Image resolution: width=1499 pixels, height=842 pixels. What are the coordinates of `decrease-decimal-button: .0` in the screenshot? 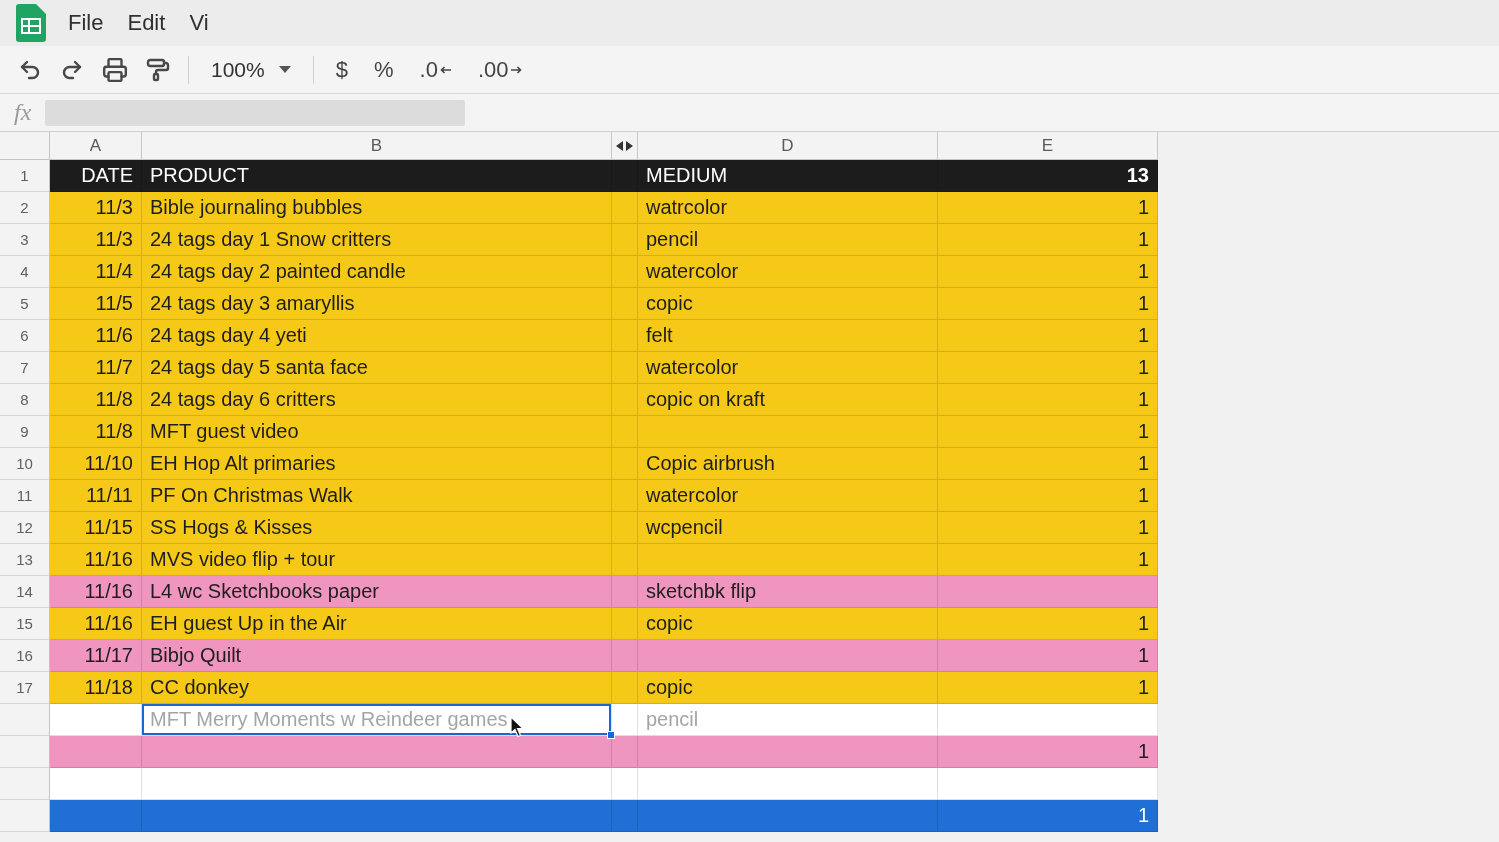 It's located at (435, 69).